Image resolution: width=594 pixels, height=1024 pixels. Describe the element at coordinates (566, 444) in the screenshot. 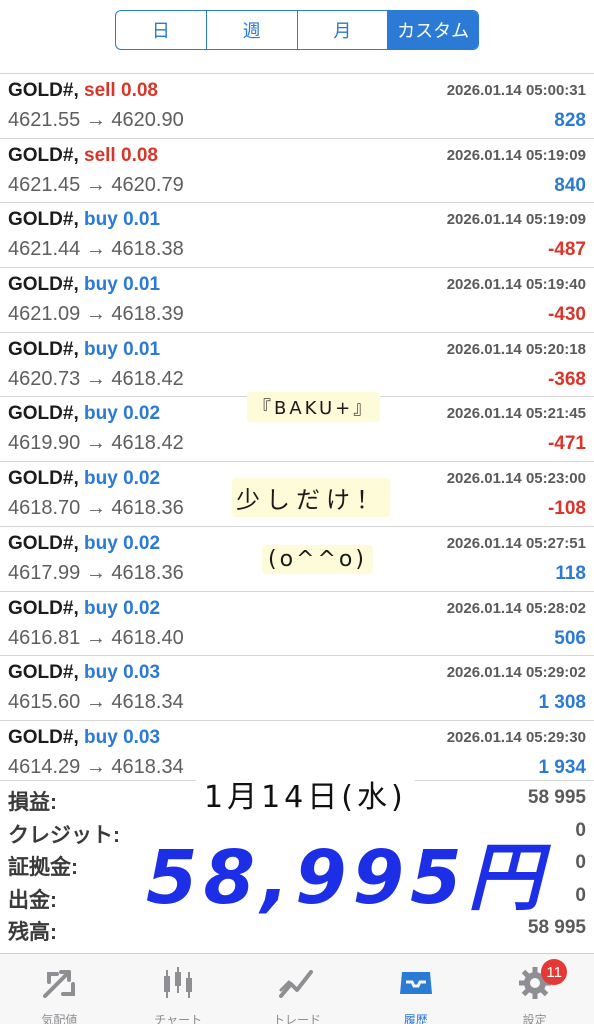

I see `deal-profit: -471` at that location.